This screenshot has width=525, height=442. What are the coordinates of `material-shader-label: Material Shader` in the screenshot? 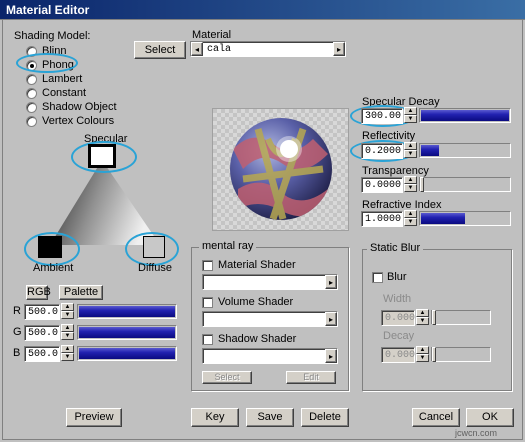 It's located at (257, 265).